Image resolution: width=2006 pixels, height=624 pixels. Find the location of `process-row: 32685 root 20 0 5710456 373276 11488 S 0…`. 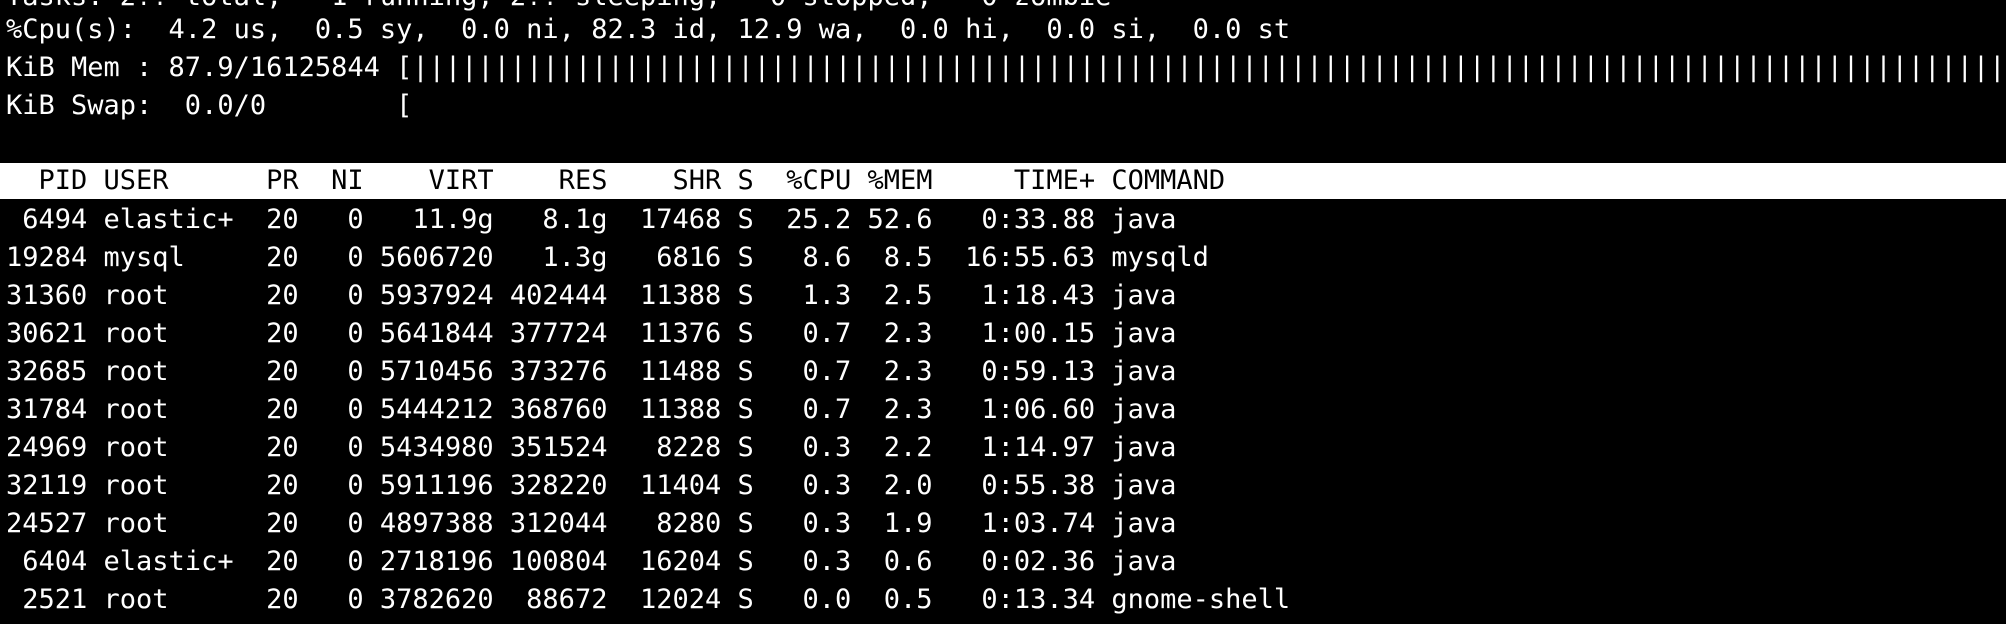

process-row: 32685 root 20 0 5710456 373276 11488 S 0… is located at coordinates (1003, 372).